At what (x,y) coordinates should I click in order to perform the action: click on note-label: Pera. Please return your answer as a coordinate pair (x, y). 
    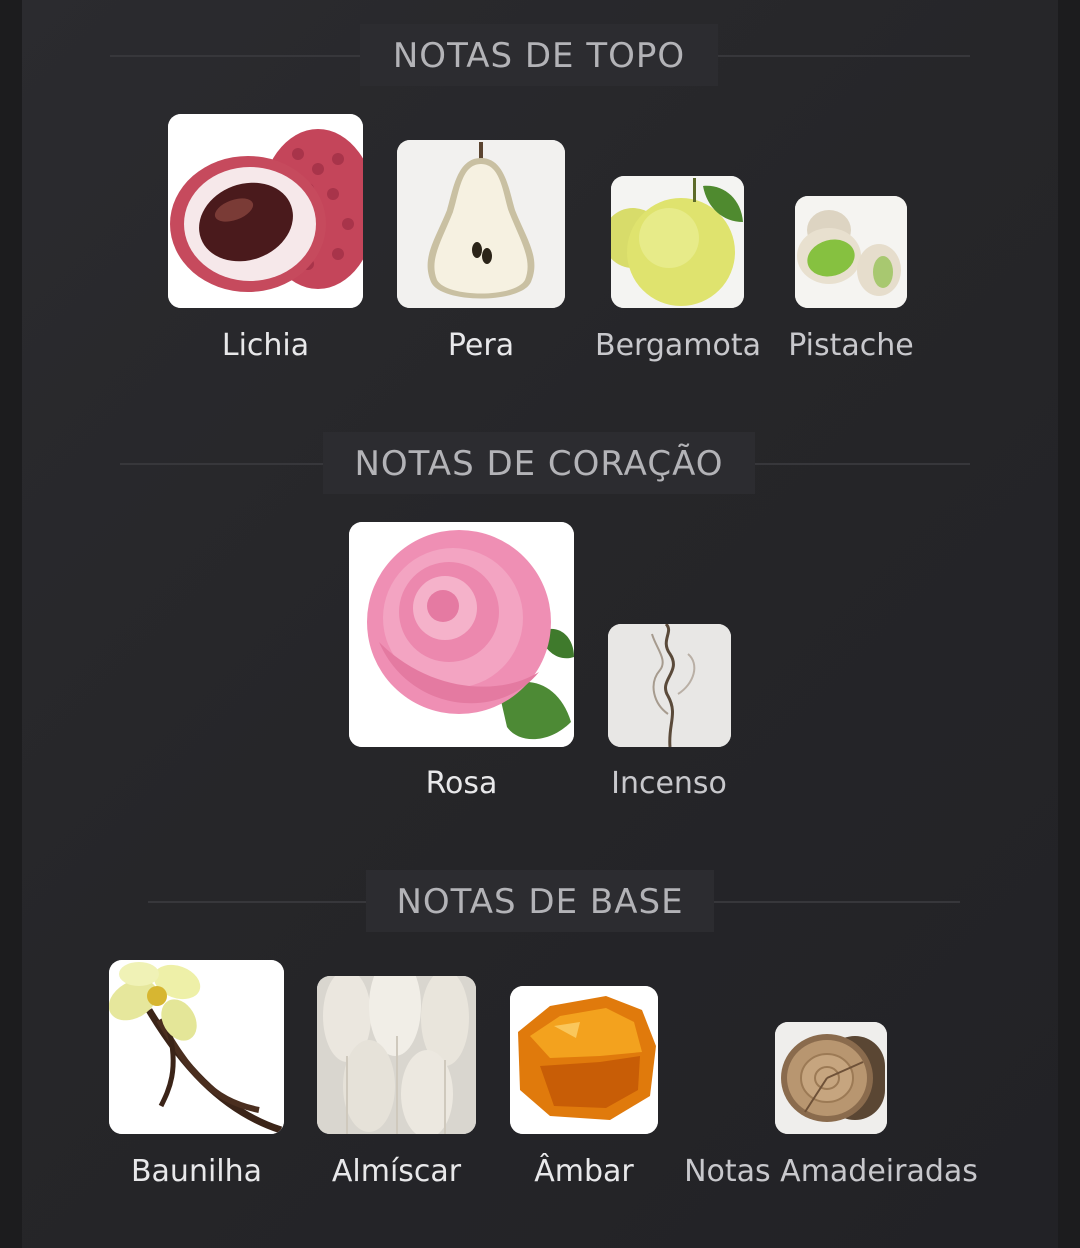
    Looking at the image, I should click on (481, 345).